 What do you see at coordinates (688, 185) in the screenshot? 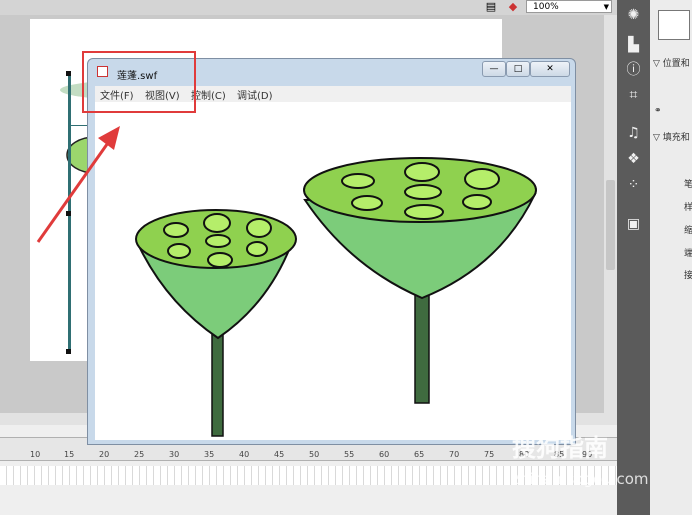
I see `prop-label: 笔` at bounding box center [688, 185].